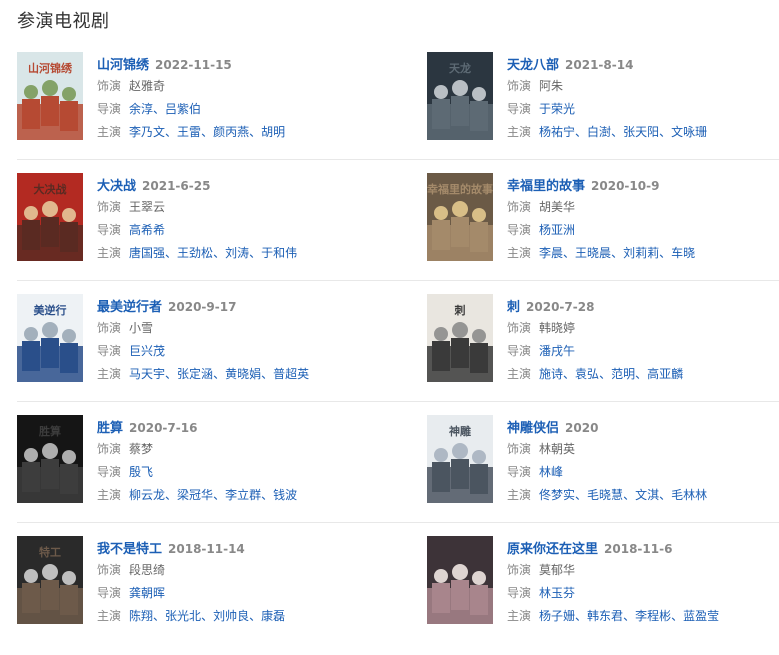 This screenshot has width=779, height=655. Describe the element at coordinates (623, 374) in the screenshot. I see `cast-member-link: 范明` at that location.